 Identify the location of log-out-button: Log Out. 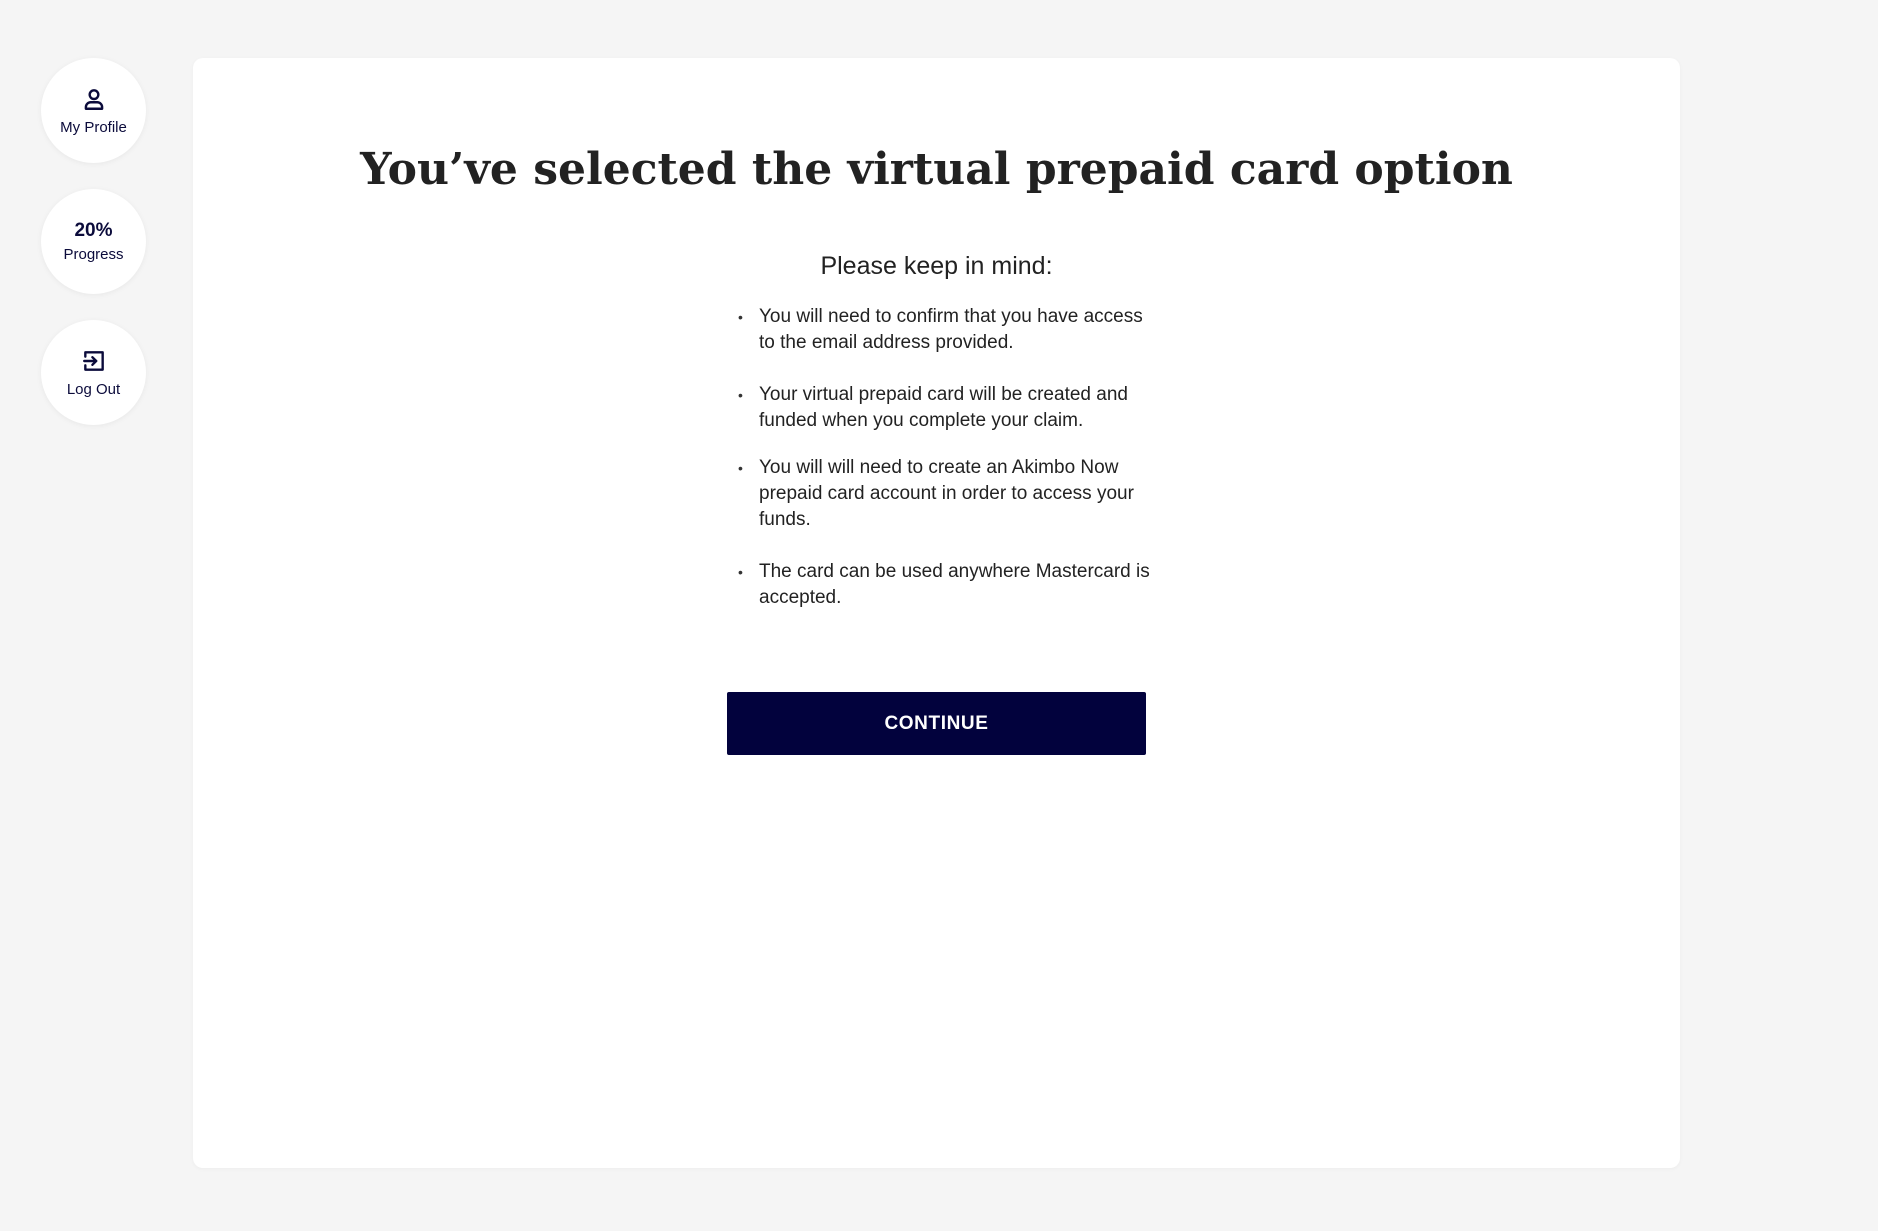
(93, 372).